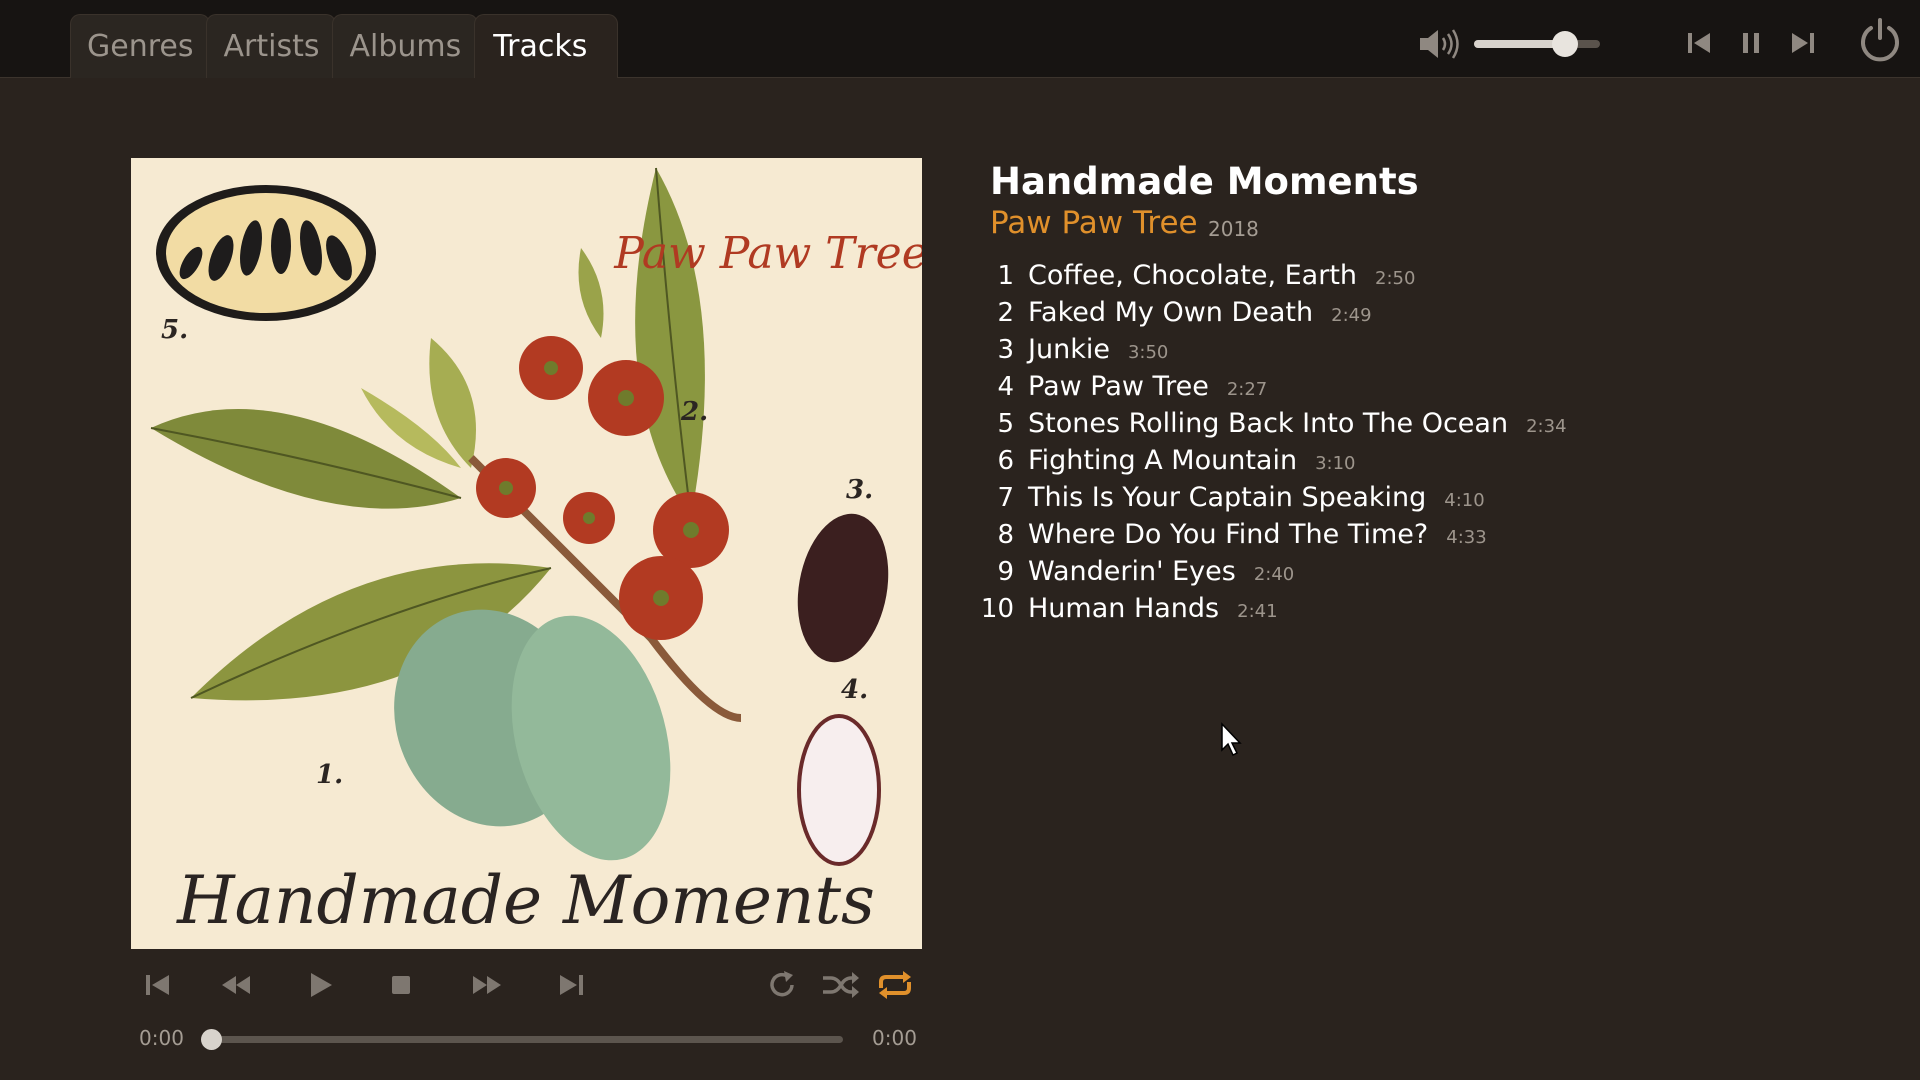 This screenshot has width=1920, height=1080. Describe the element at coordinates (1751, 43) in the screenshot. I see `pause-icon` at that location.